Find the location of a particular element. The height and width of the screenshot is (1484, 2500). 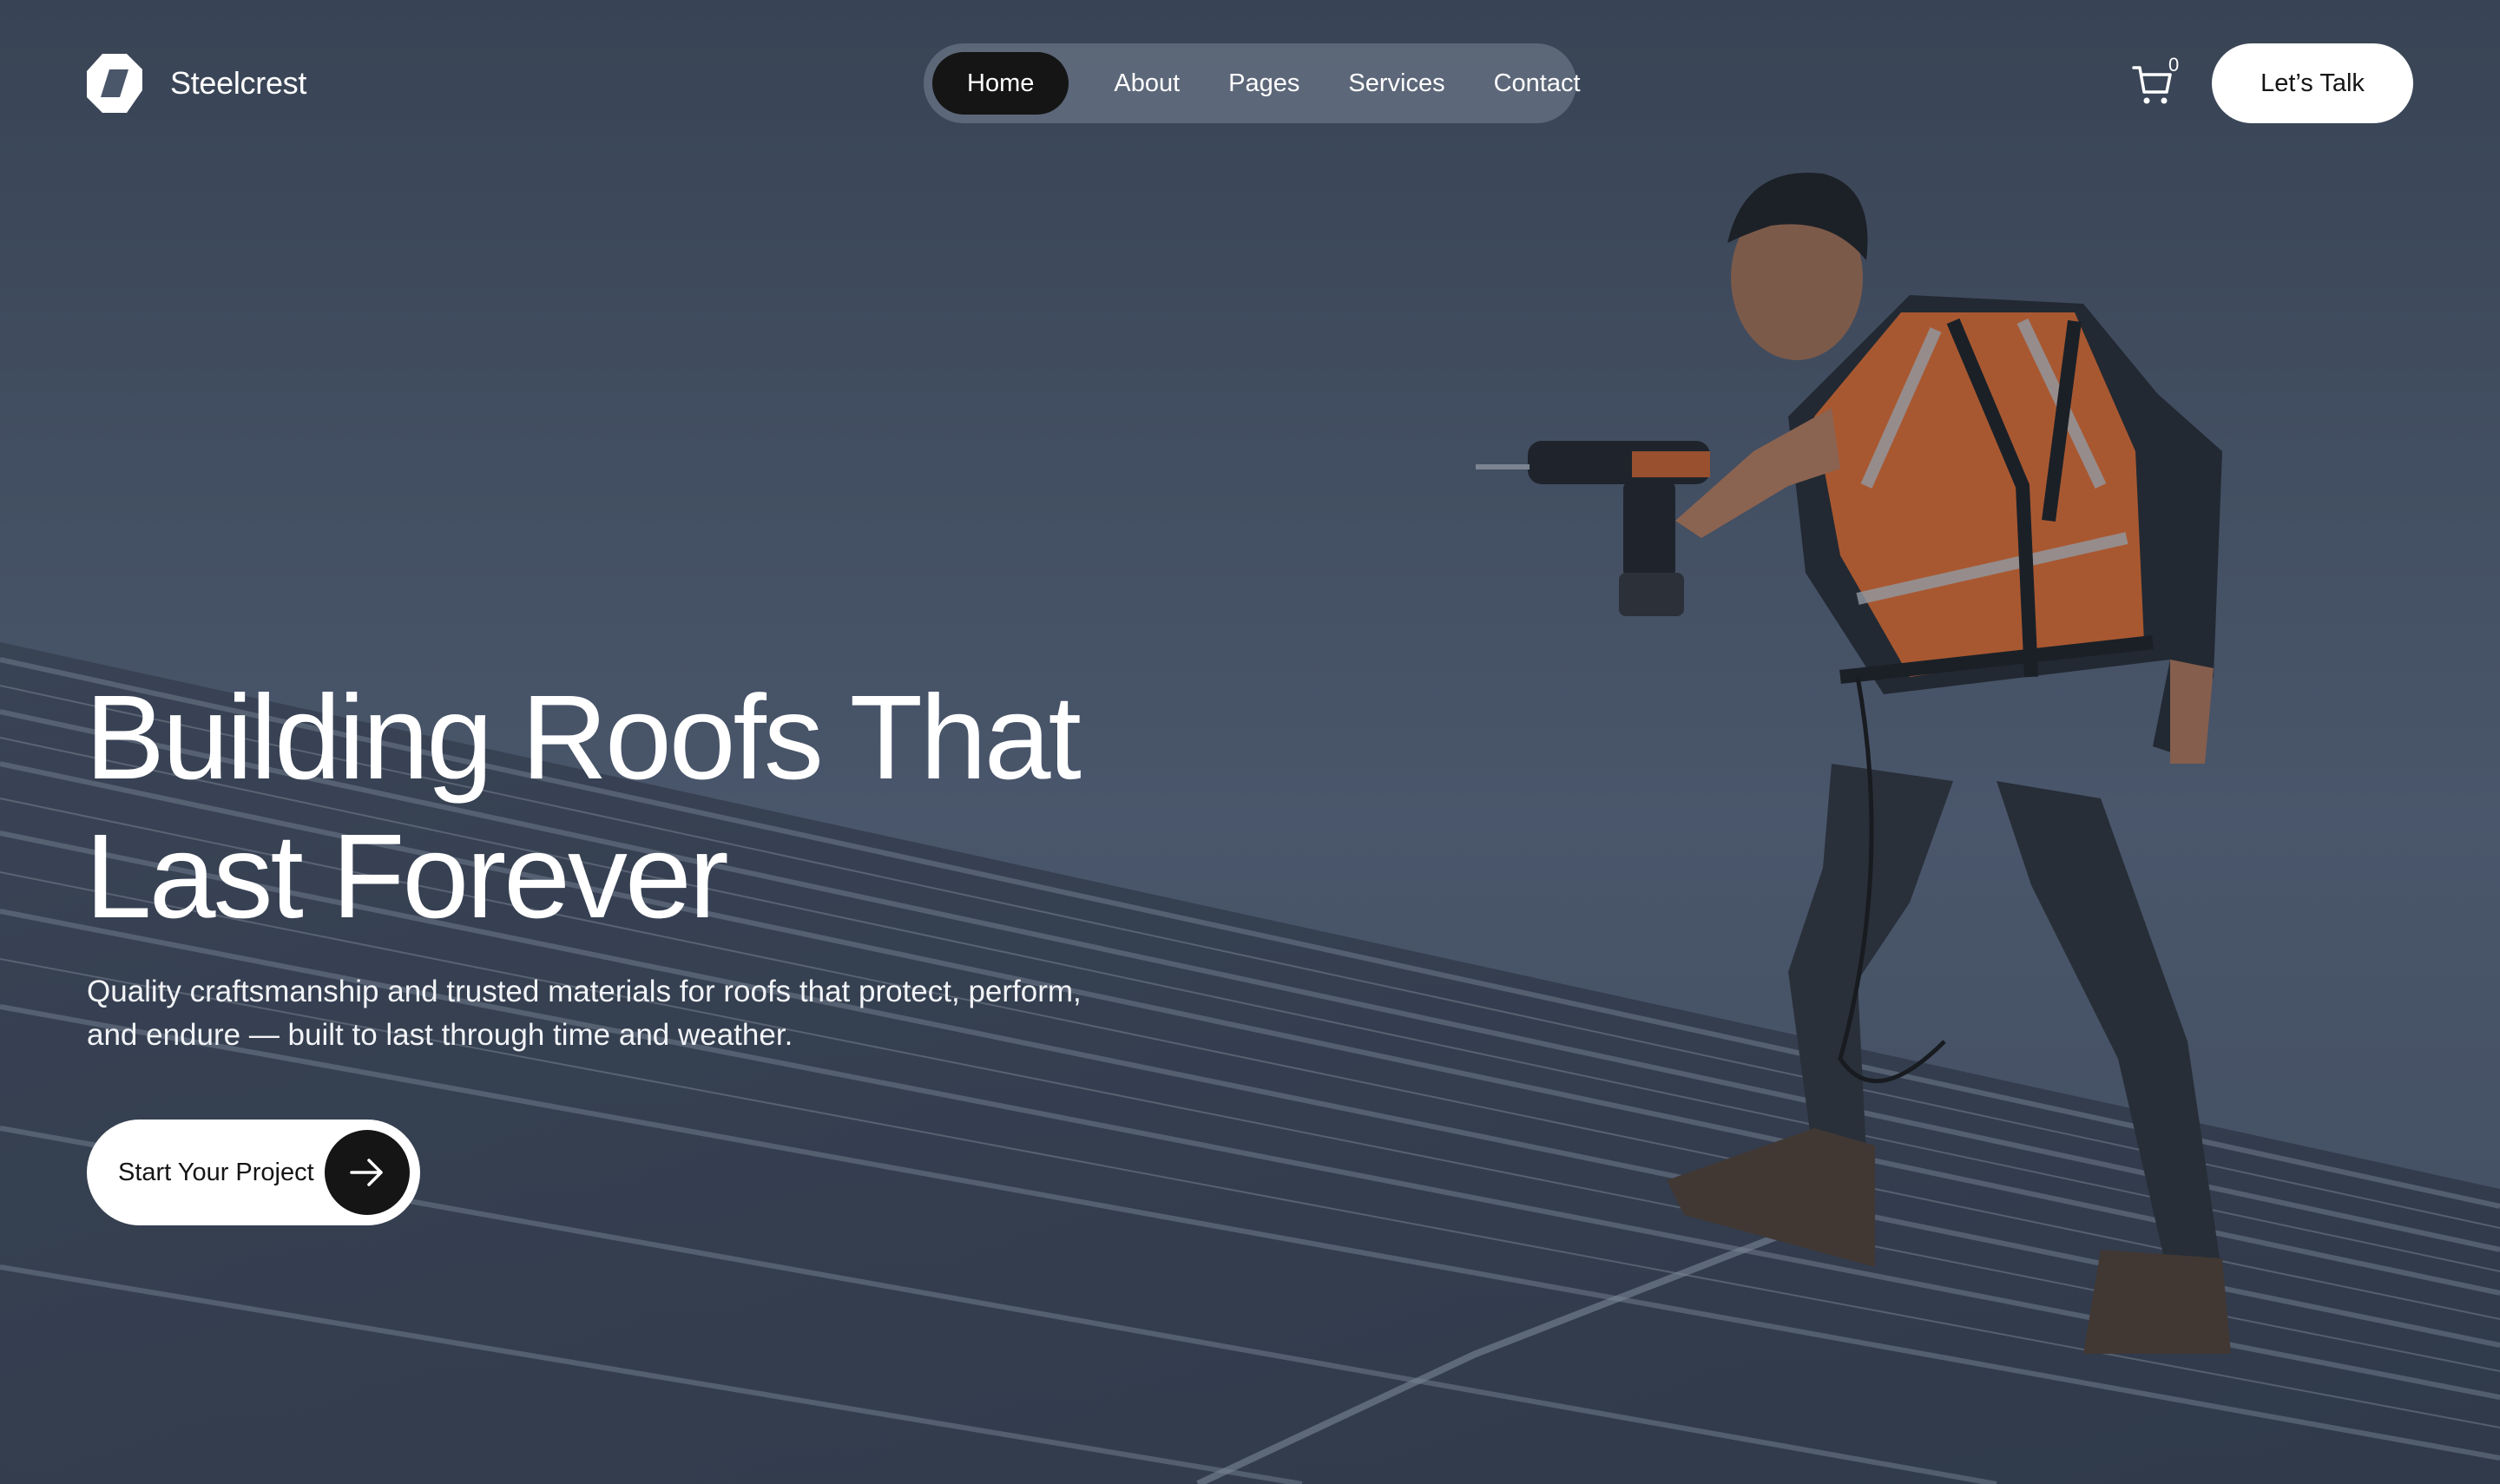

cart-button: 0 is located at coordinates (2158, 81).